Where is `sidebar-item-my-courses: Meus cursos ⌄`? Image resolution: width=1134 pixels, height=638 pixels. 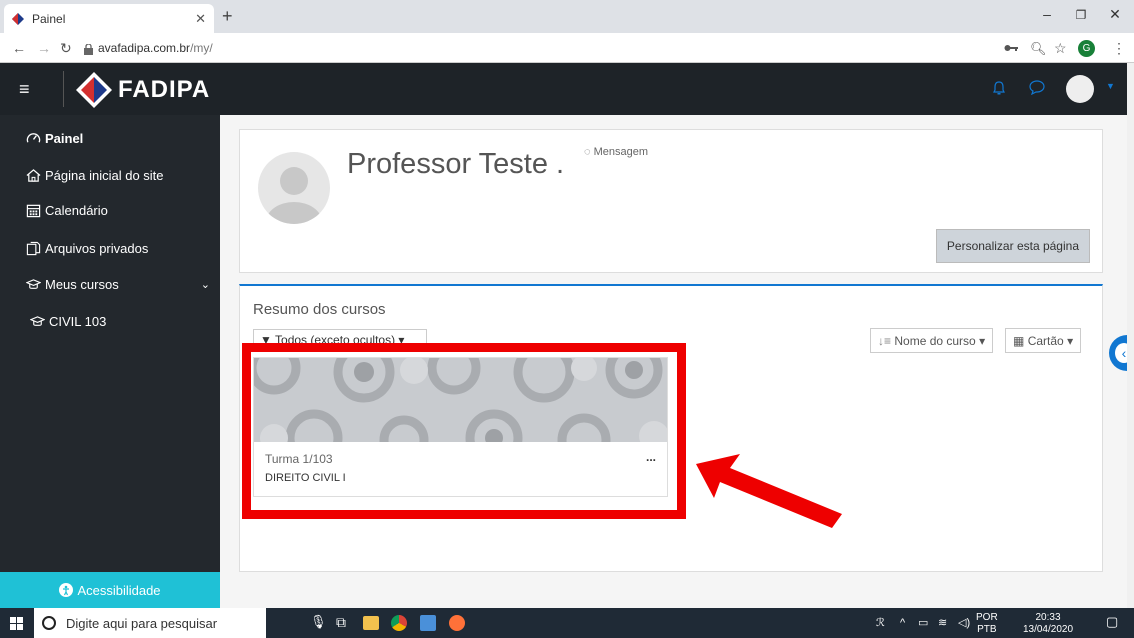 sidebar-item-my-courses: Meus cursos ⌄ is located at coordinates (118, 284).